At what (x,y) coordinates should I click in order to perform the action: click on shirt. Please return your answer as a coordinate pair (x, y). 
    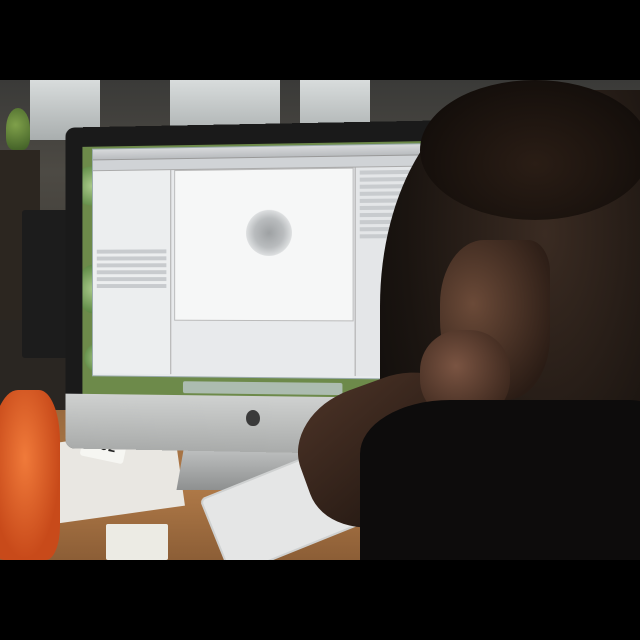
    Looking at the image, I should click on (500, 480).